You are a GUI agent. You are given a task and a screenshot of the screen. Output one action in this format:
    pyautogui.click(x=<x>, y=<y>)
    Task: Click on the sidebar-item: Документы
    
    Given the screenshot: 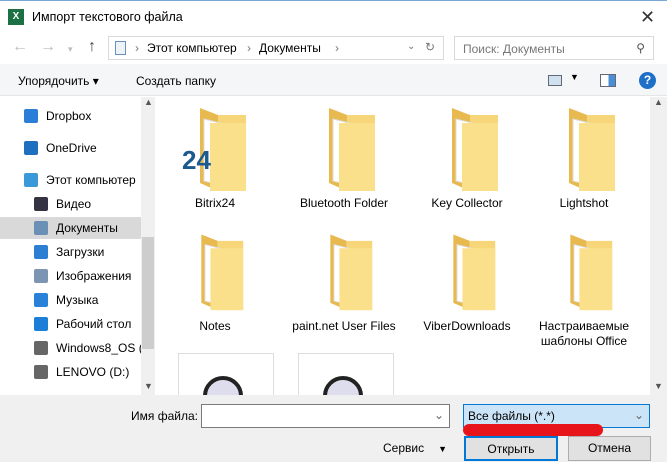 What is the action you would take?
    pyautogui.click(x=70, y=228)
    